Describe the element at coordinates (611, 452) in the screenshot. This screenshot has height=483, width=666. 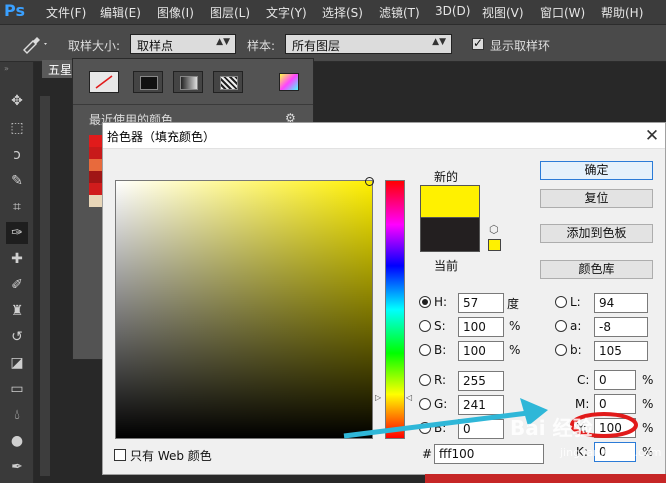
I see `watermark-url: jingyan.baidu.com` at that location.